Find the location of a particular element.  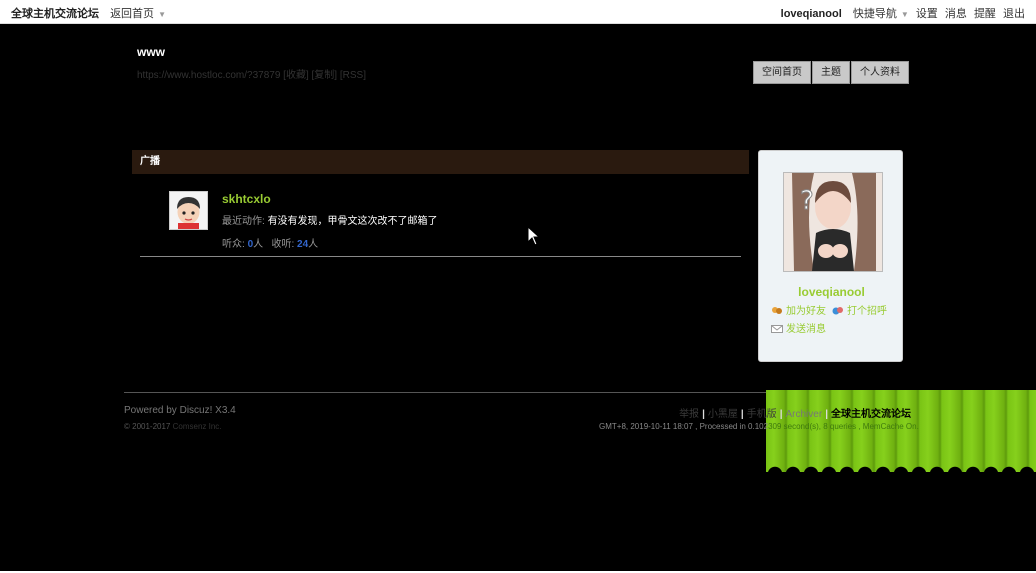

add-friend-label: 加为好友 is located at coordinates (806, 311).